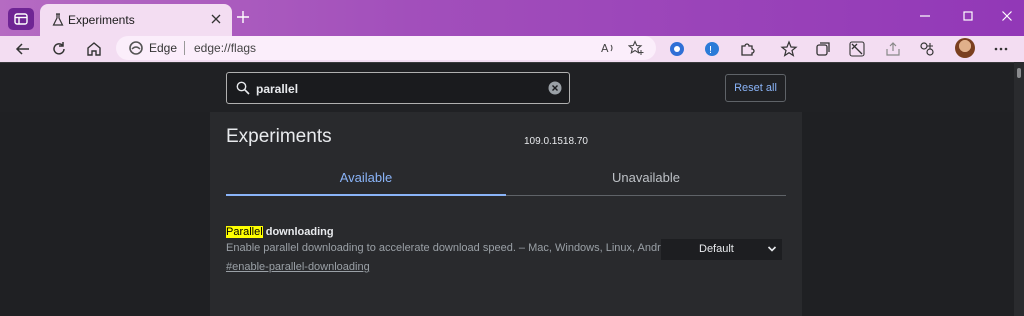 The image size is (1024, 316). What do you see at coordinates (244, 232) in the screenshot?
I see `search-match-highlight: Parallel` at bounding box center [244, 232].